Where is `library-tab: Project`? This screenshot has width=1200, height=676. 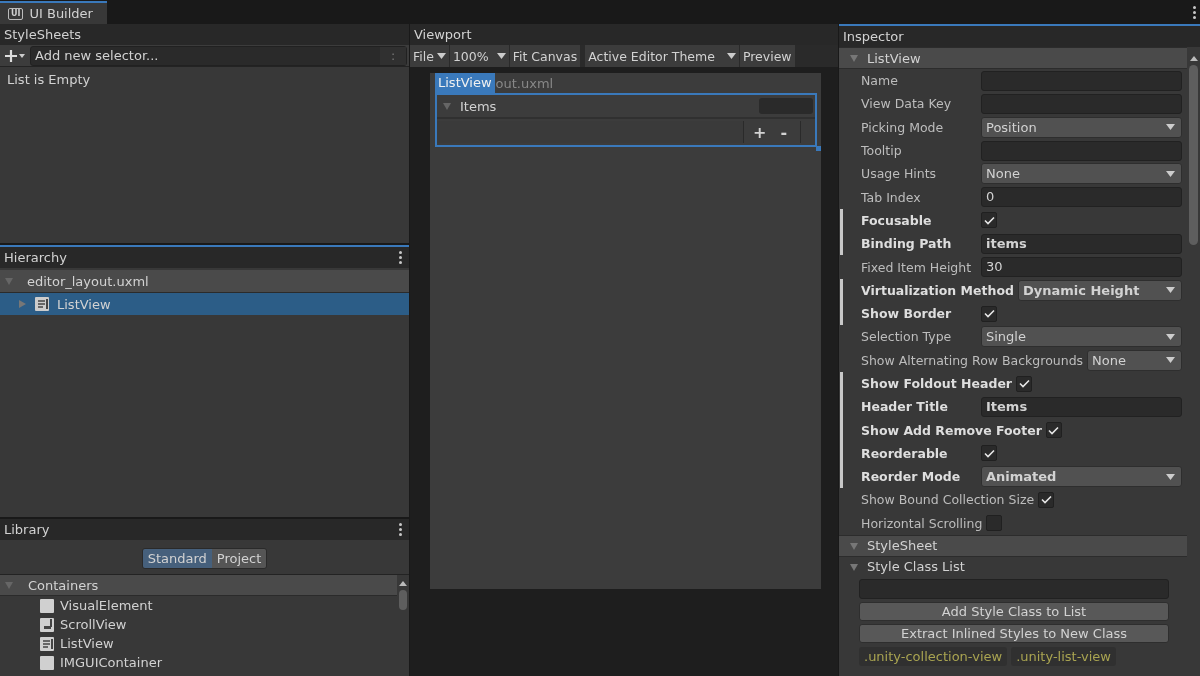 library-tab: Project is located at coordinates (239, 558).